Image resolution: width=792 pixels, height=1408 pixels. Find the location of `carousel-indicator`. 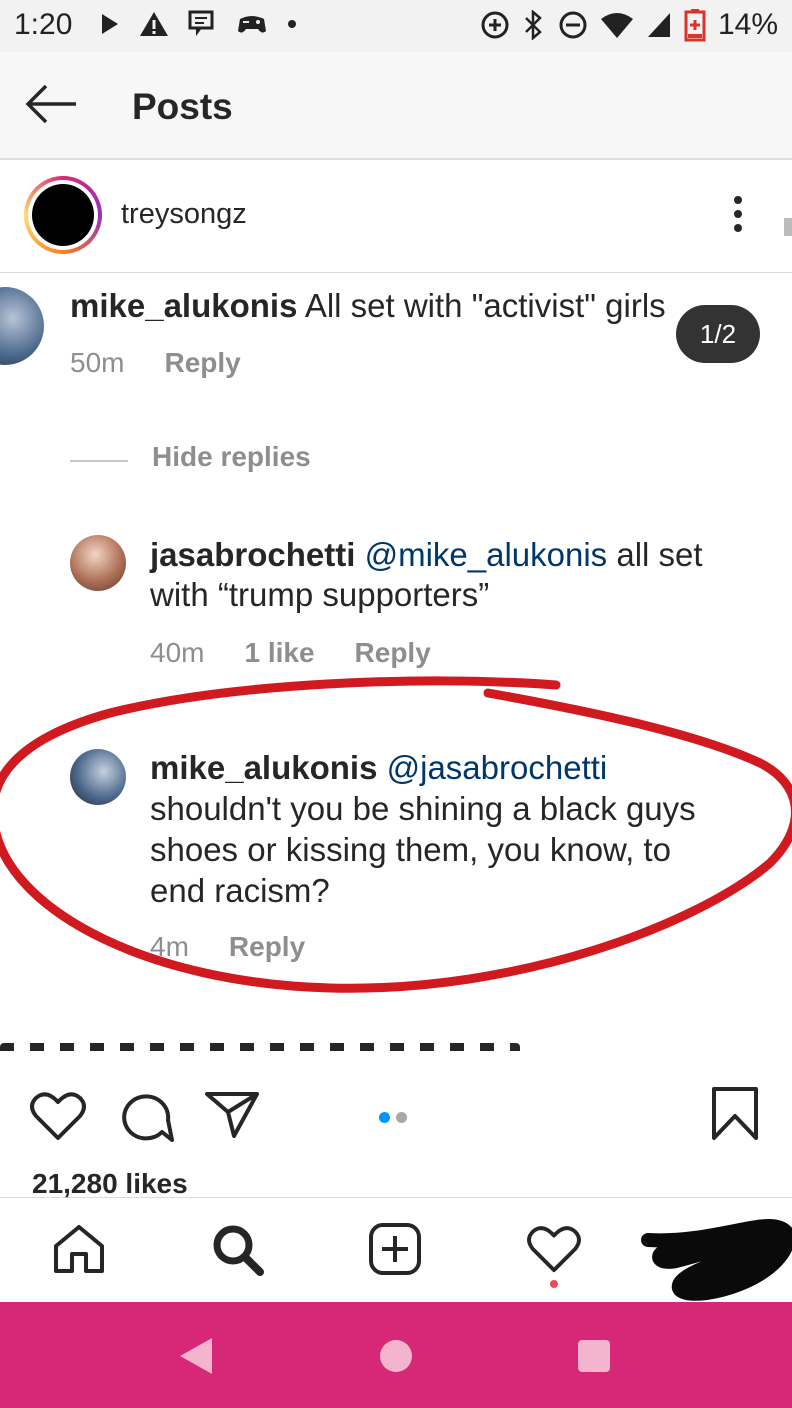

carousel-indicator is located at coordinates (396, 1119).